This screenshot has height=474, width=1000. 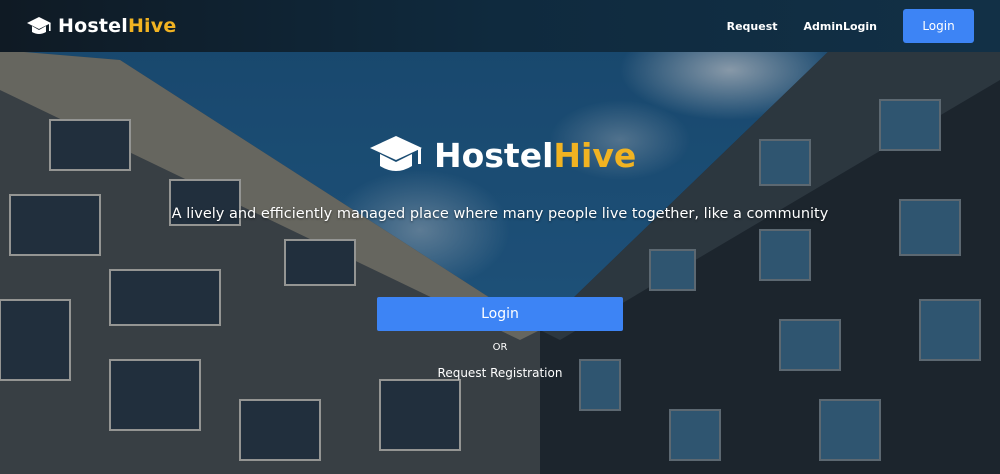 What do you see at coordinates (500, 314) in the screenshot?
I see `hero-login-button: Login` at bounding box center [500, 314].